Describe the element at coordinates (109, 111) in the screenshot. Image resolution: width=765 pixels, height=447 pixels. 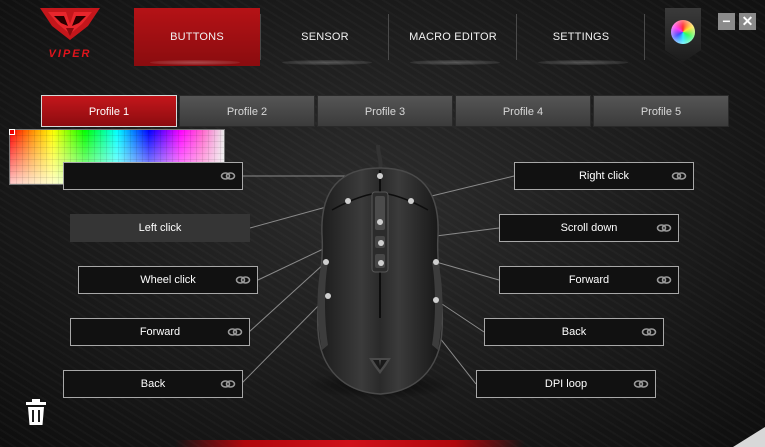
I see `profile-1-tab: Profile 1` at that location.